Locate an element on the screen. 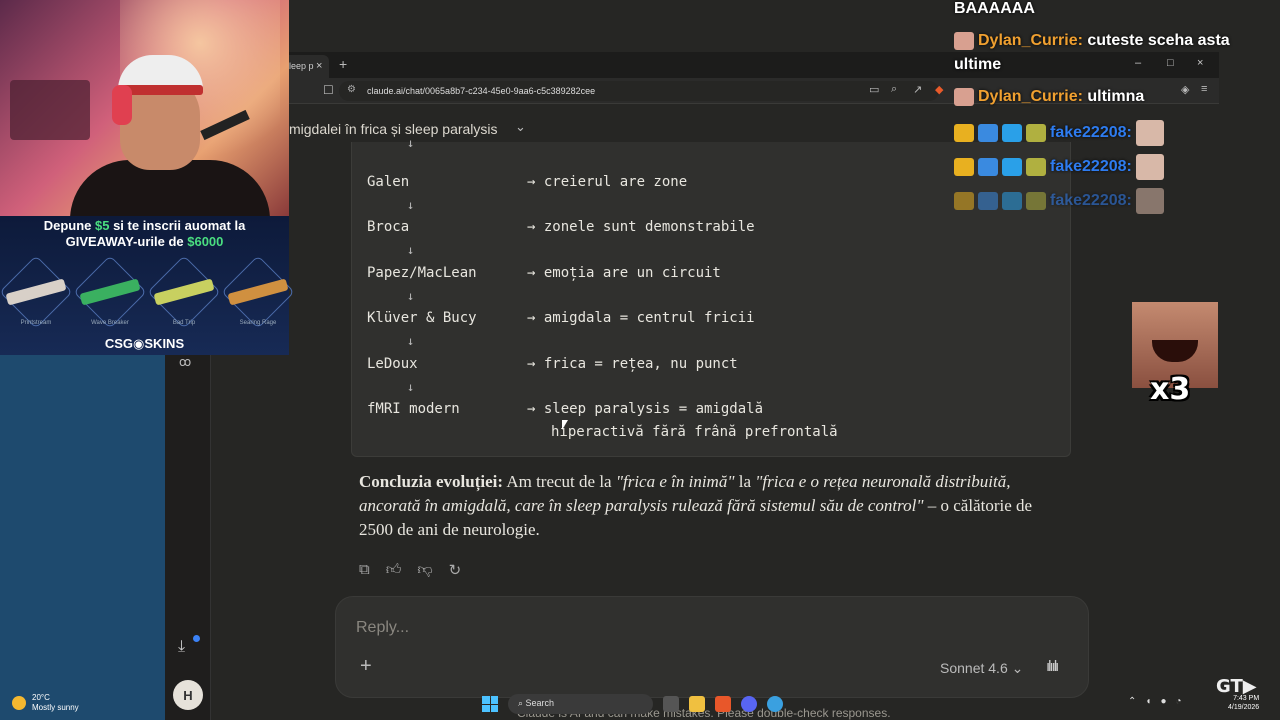  giveaway-text: Depune is located at coordinates (69, 225).